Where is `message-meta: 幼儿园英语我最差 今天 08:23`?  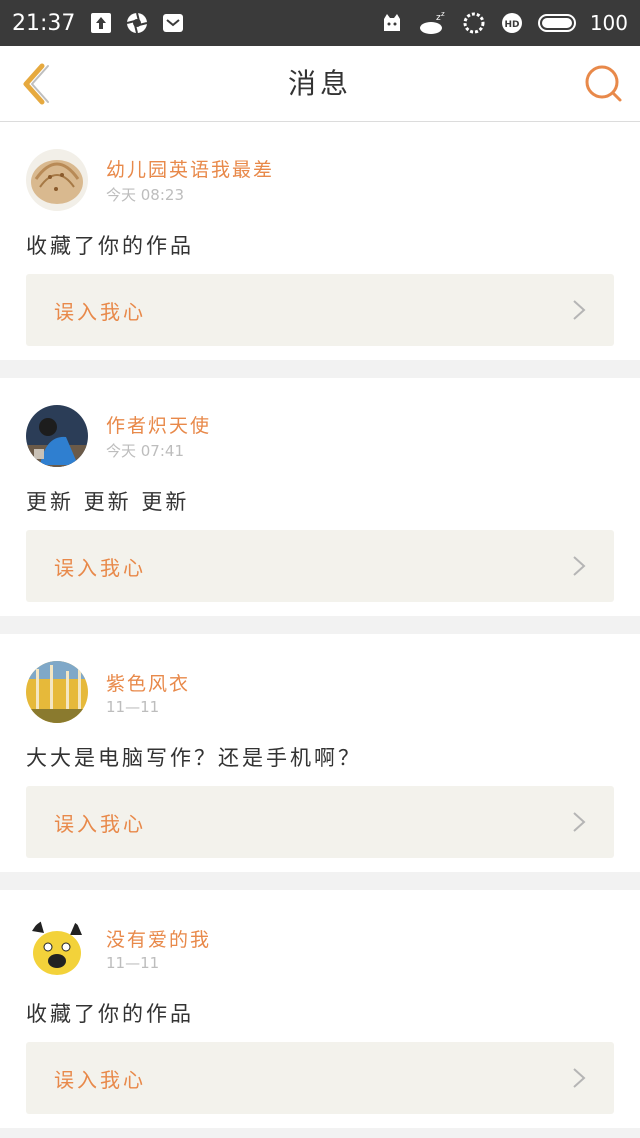
message-meta: 幼儿园英语我最差 今天 08:23 is located at coordinates (190, 180).